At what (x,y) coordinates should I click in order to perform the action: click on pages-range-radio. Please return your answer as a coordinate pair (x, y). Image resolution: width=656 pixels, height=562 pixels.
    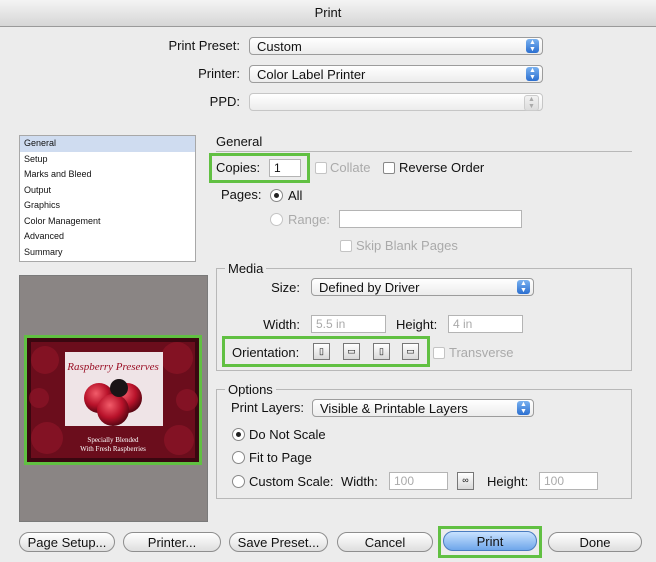
    Looking at the image, I should click on (276, 219).